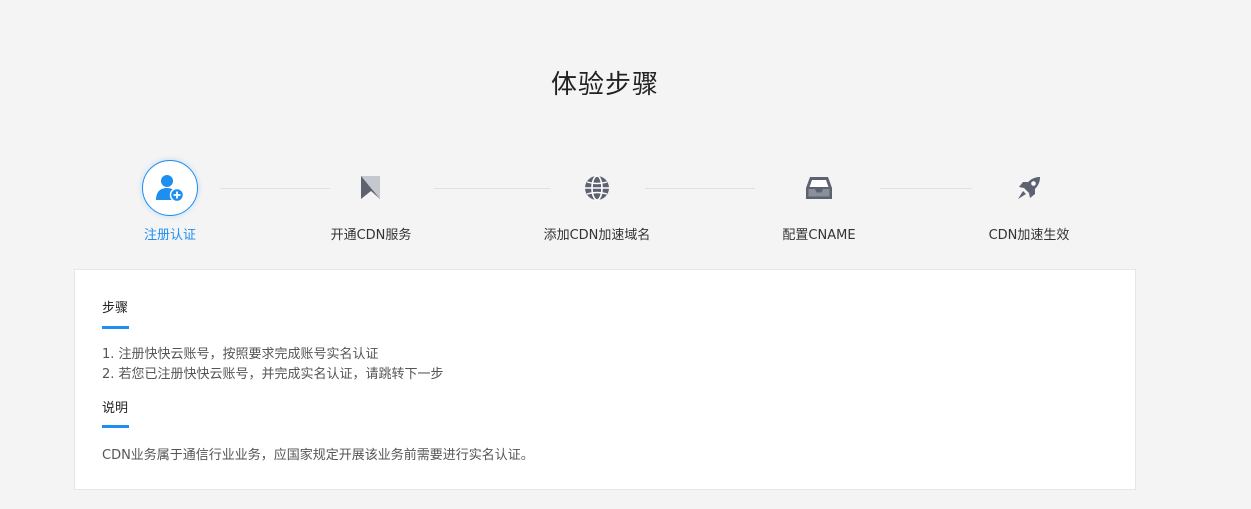 The height and width of the screenshot is (509, 1251). What do you see at coordinates (240, 354) in the screenshot?
I see `steps-line: 1. 注册快快云账号，按照要求完成账号实名认证` at bounding box center [240, 354].